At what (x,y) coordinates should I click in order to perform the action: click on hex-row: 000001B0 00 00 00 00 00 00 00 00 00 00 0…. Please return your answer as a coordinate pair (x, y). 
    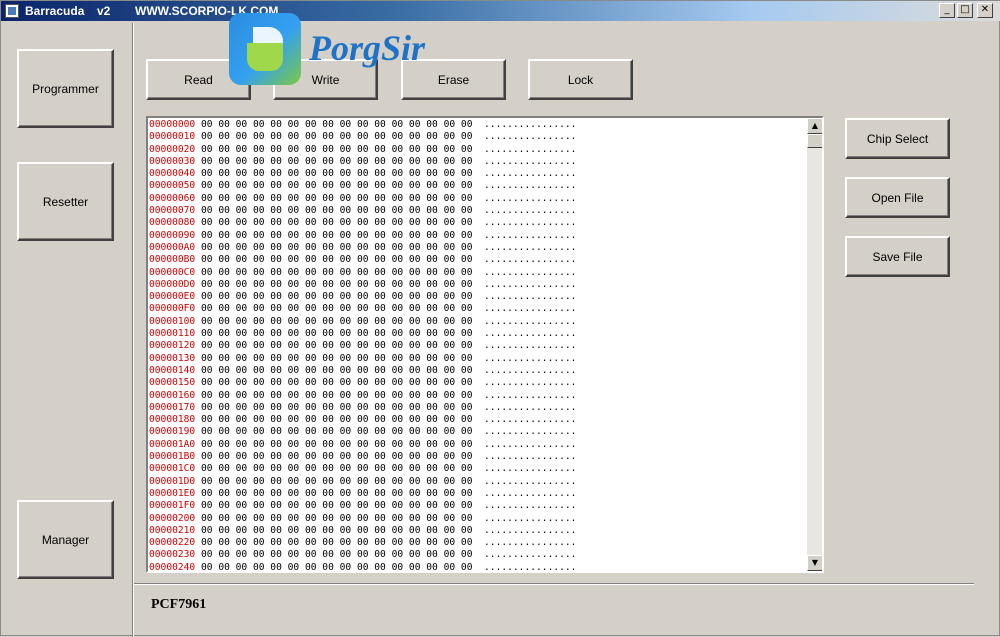
    Looking at the image, I should click on (477, 457).